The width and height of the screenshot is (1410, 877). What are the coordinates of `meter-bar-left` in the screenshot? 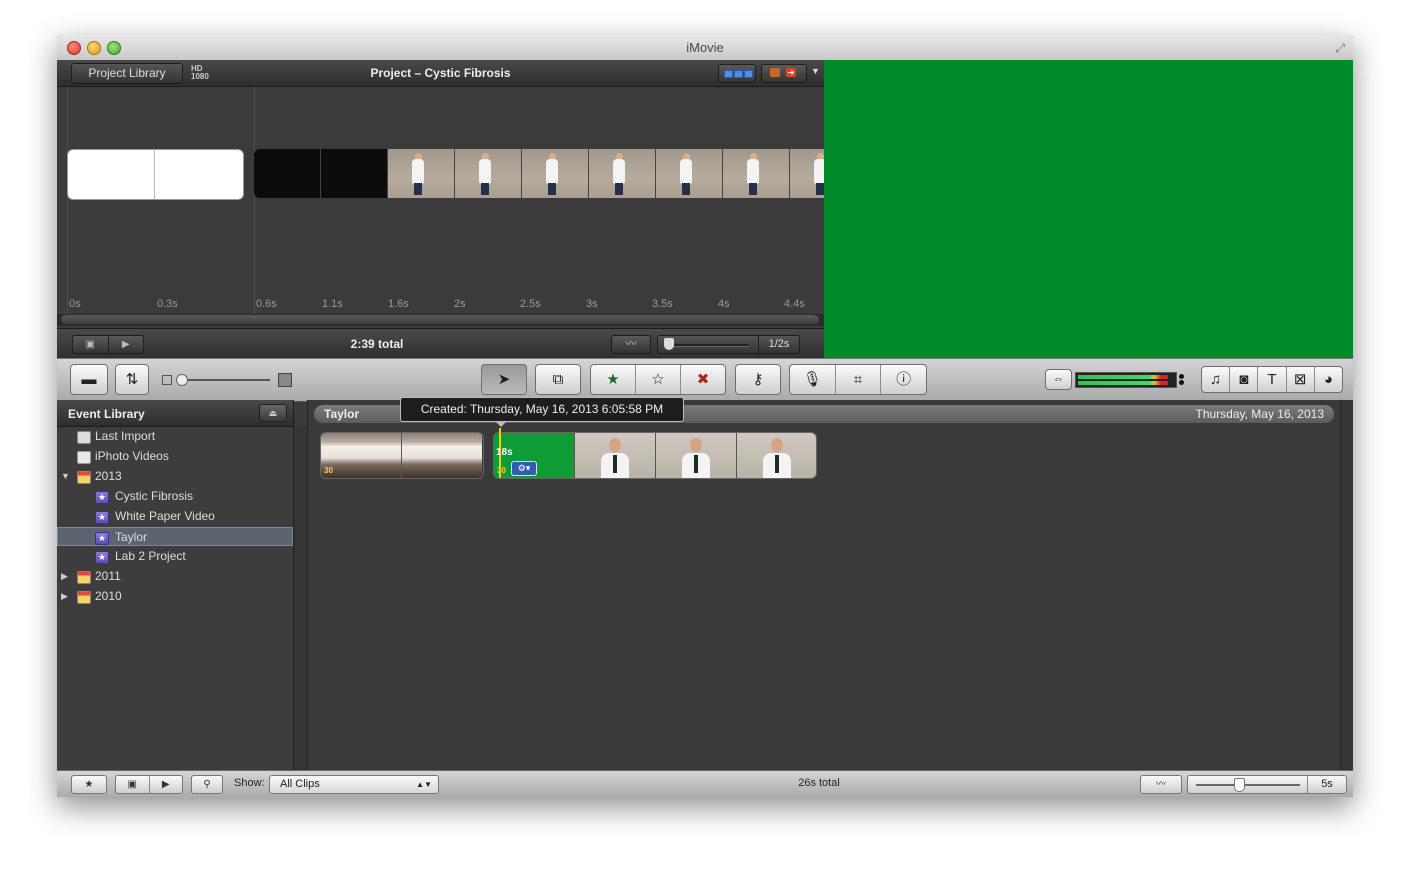 It's located at (1123, 377).